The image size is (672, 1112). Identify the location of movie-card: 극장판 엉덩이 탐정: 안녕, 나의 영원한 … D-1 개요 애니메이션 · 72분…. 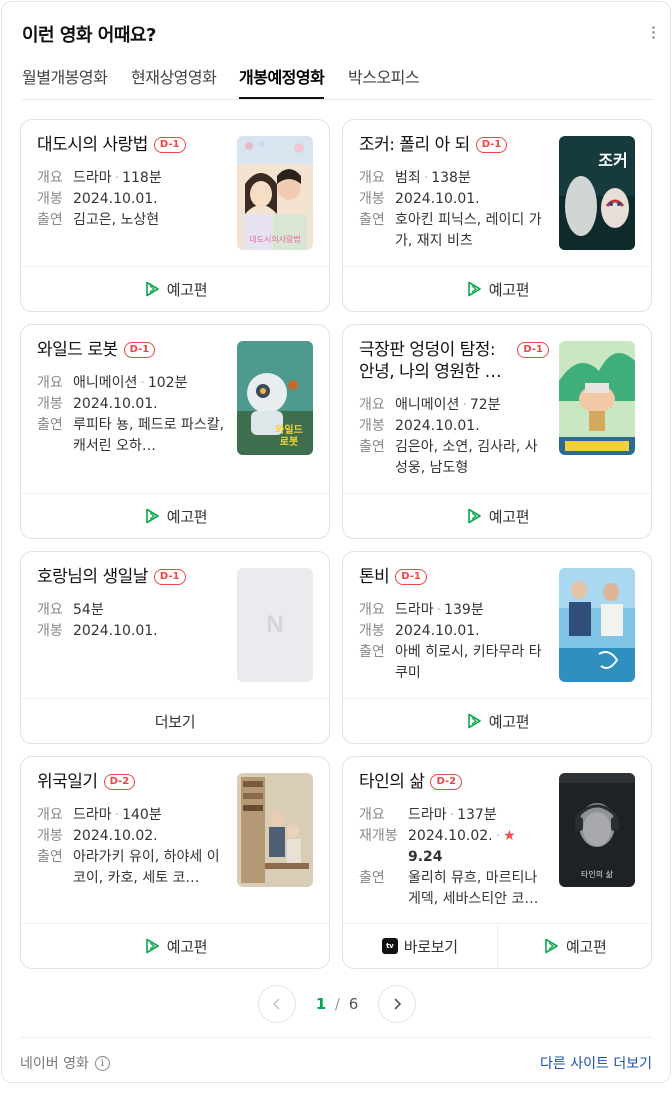
(497, 431).